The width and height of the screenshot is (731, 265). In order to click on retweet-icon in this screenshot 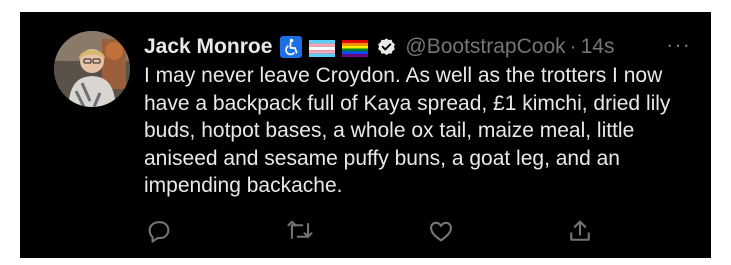, I will do `click(300, 231)`.